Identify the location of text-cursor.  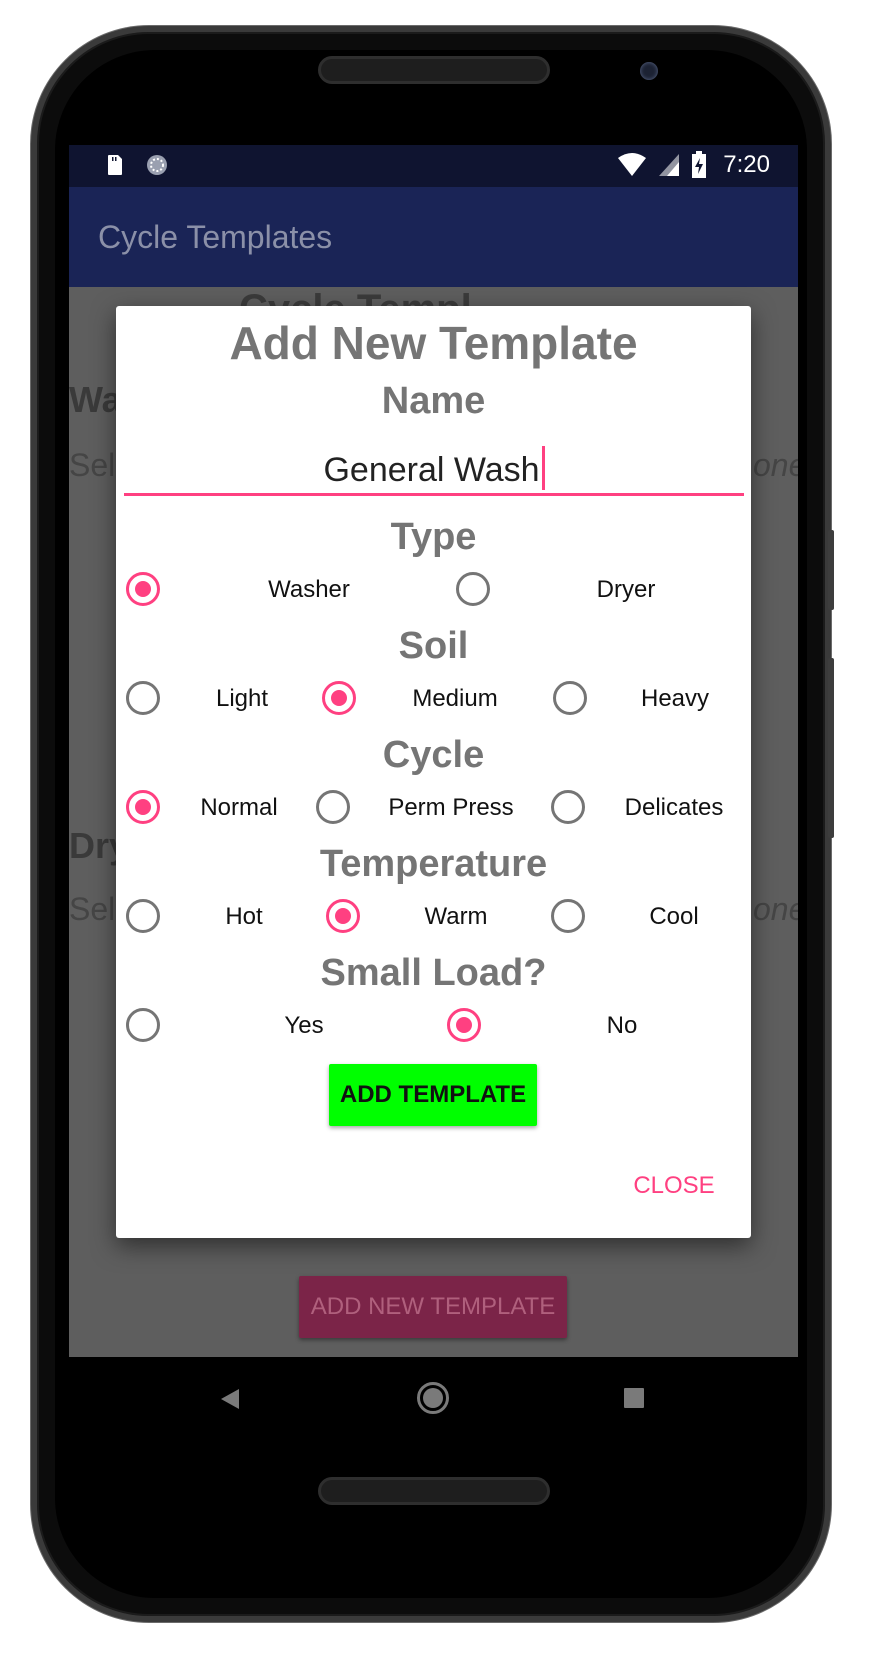
(543, 468).